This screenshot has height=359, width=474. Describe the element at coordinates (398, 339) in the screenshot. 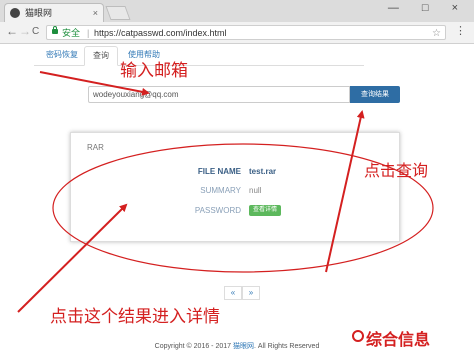

I see `watermark: 综合信息` at that location.